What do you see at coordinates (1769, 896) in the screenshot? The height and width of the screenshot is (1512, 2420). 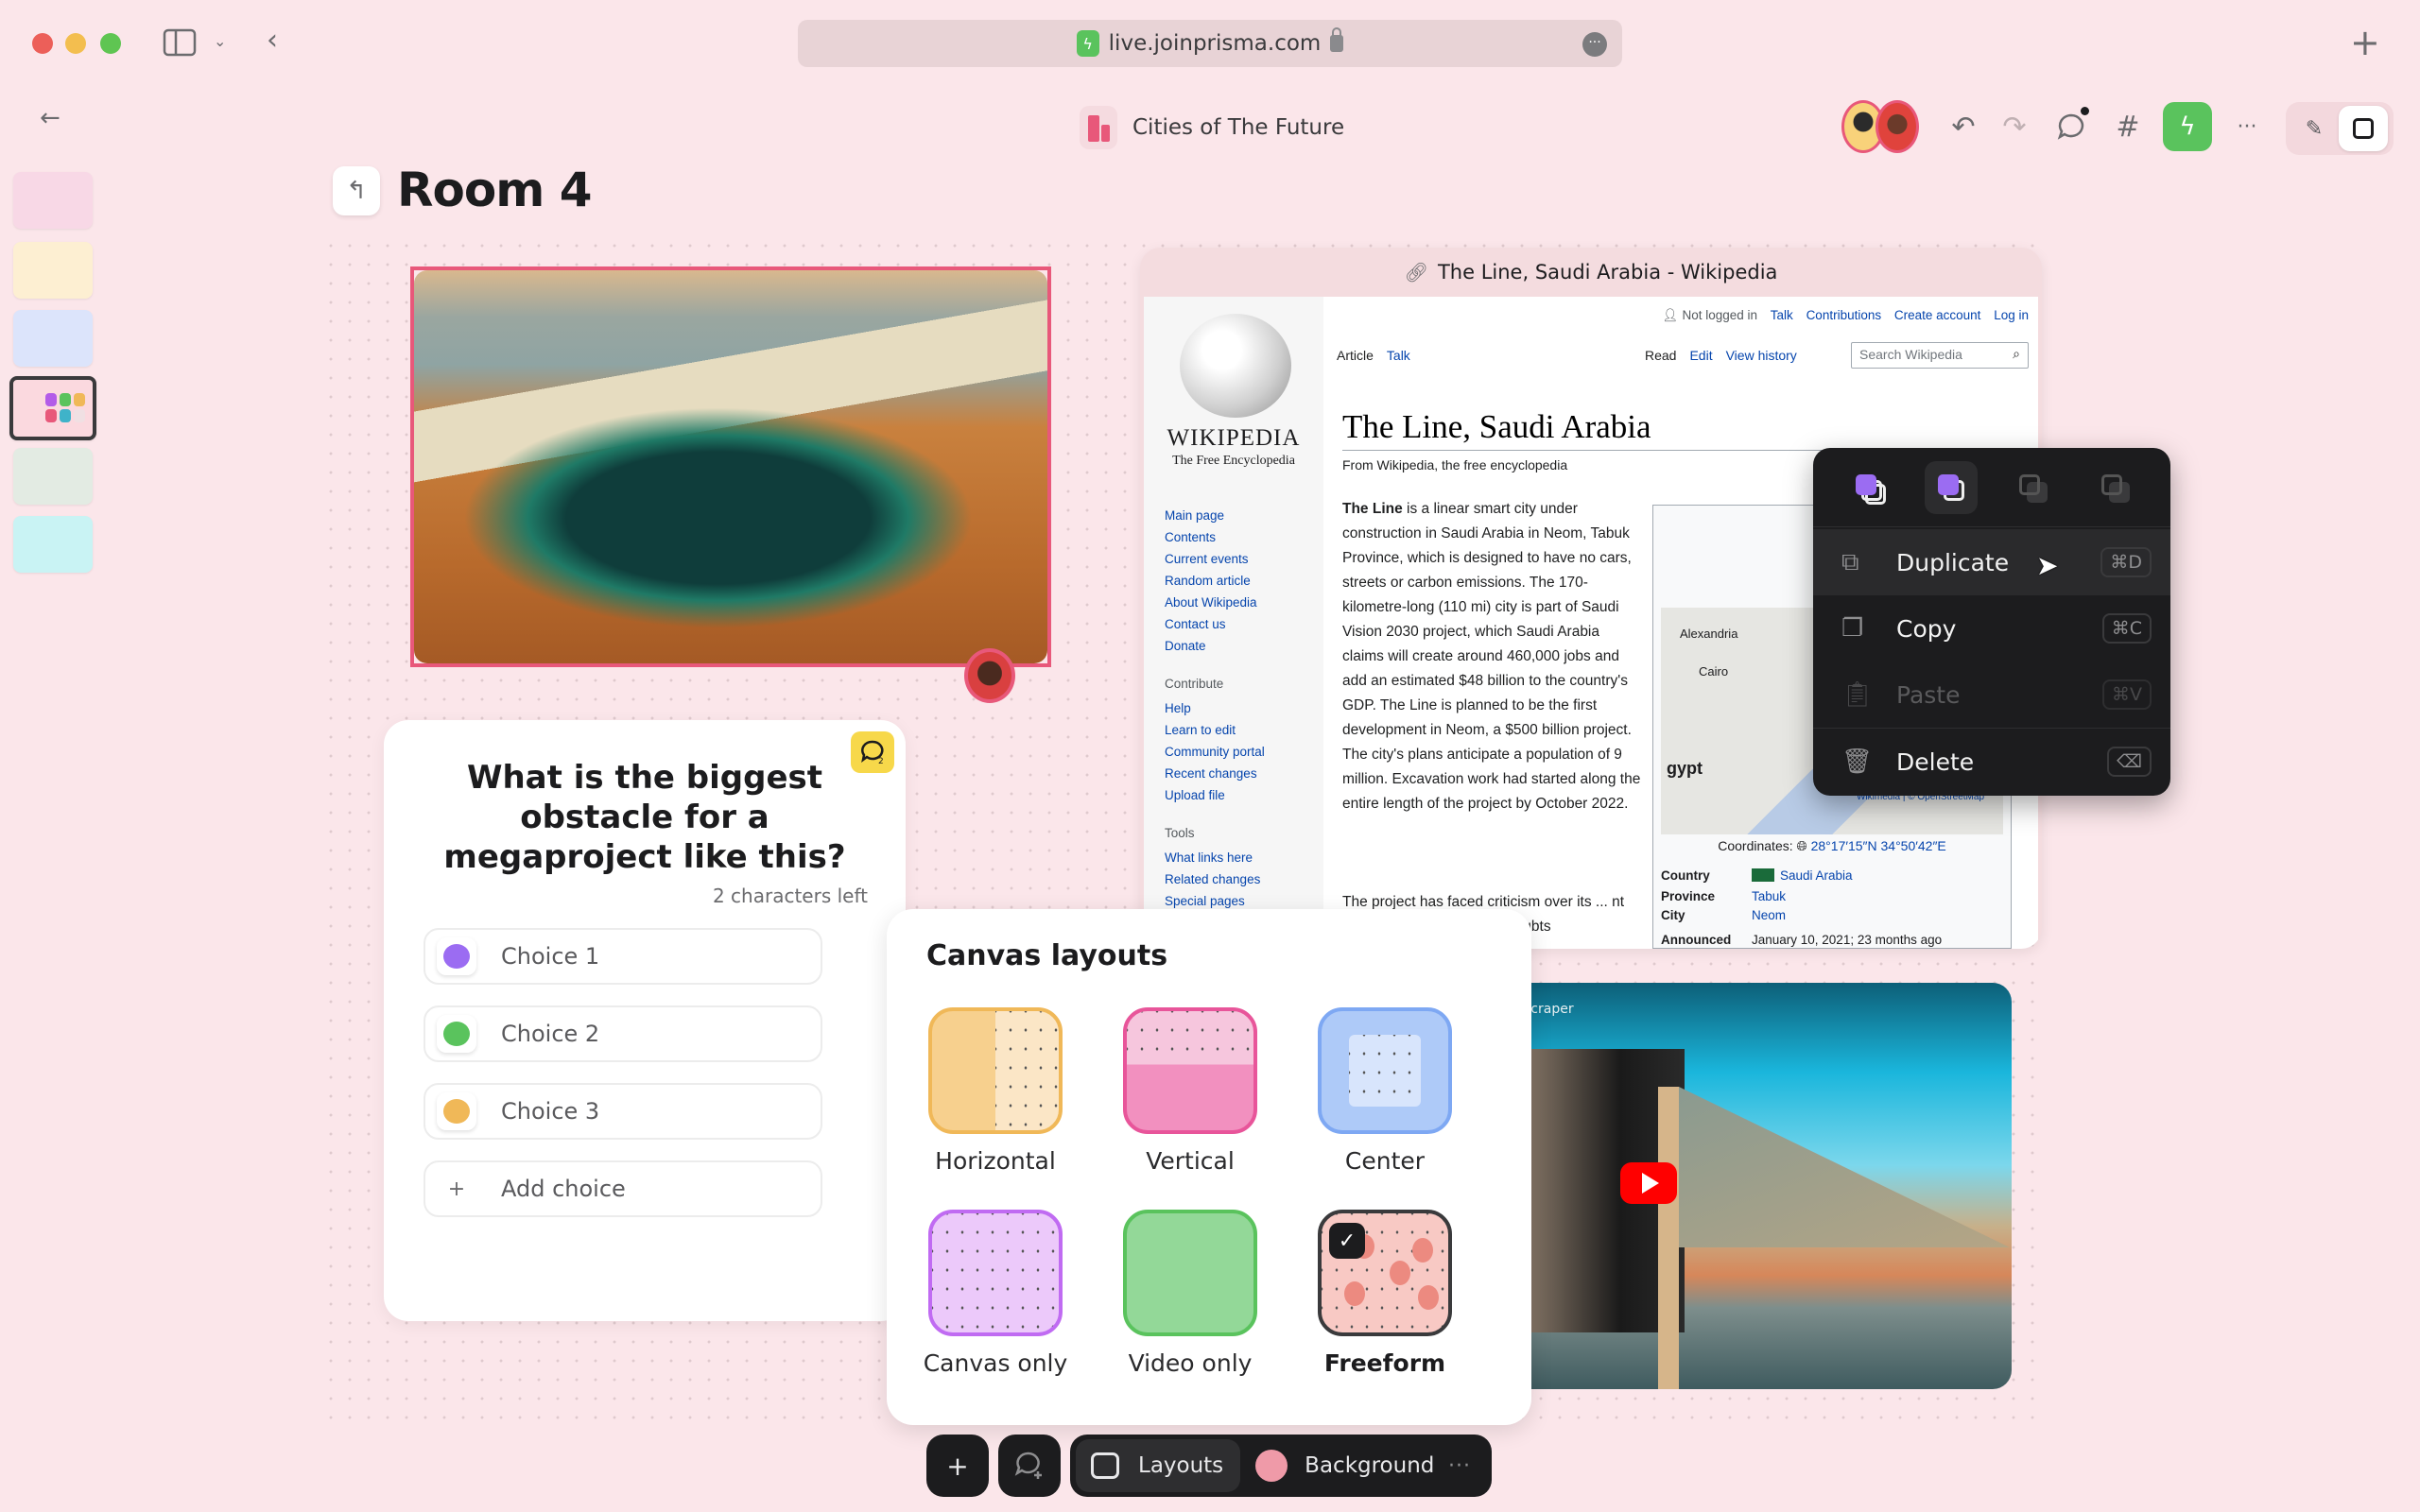 I see `infobox-value-link: Tabuk` at bounding box center [1769, 896].